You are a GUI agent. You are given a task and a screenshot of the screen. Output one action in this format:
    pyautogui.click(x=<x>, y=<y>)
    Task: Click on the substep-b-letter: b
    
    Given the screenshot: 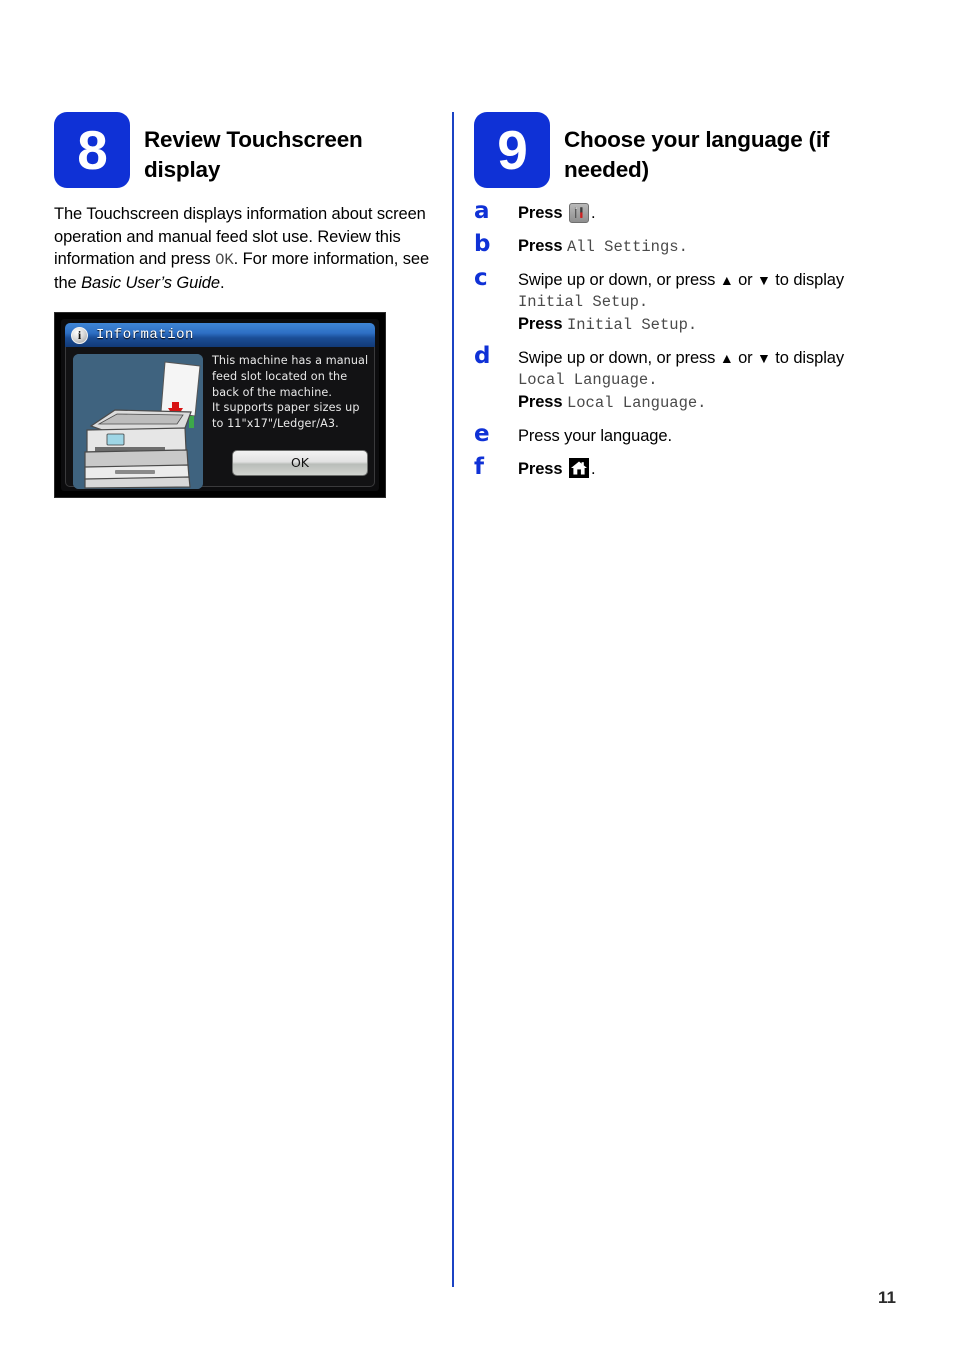 What is the action you would take?
    pyautogui.click(x=482, y=244)
    